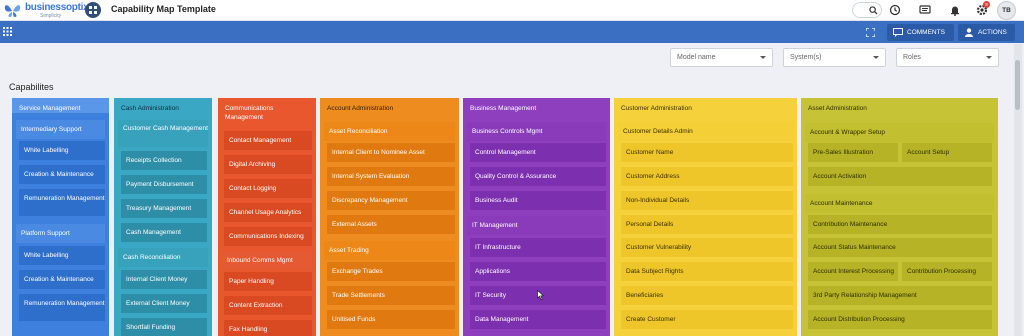  I want to click on capability-card: IT Infrastructure, so click(538, 247).